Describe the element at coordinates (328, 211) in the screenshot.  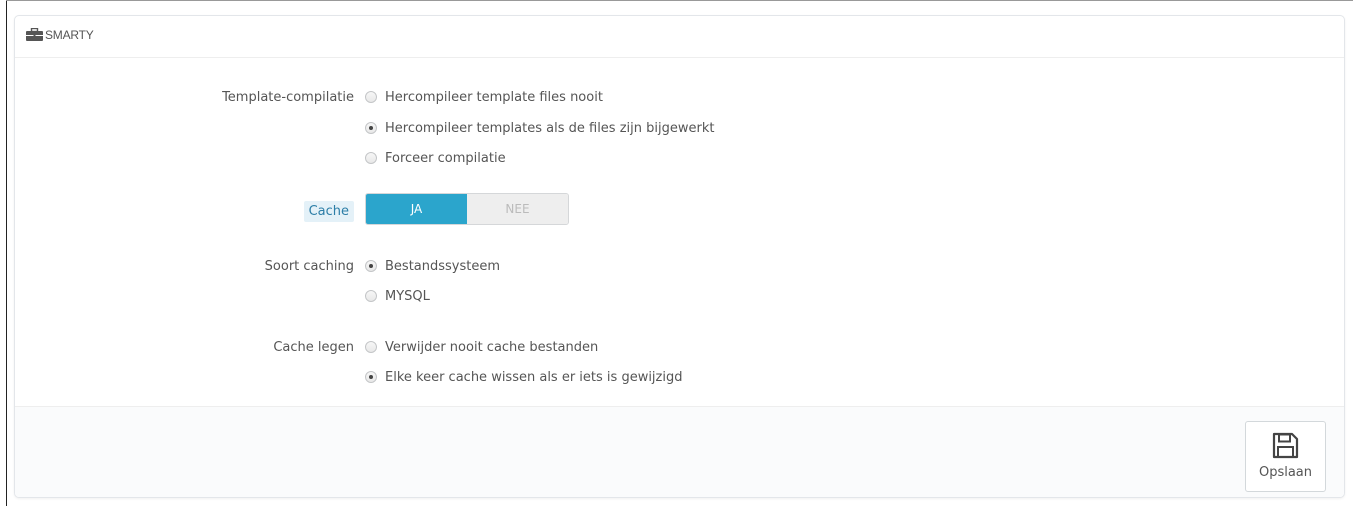
I see `cache-label: Cache` at that location.